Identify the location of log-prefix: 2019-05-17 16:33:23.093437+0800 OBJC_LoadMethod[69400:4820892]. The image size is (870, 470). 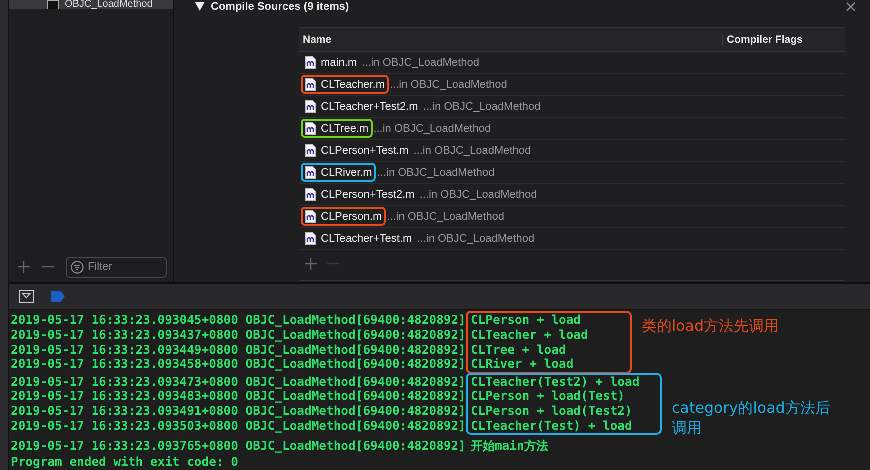
(238, 335).